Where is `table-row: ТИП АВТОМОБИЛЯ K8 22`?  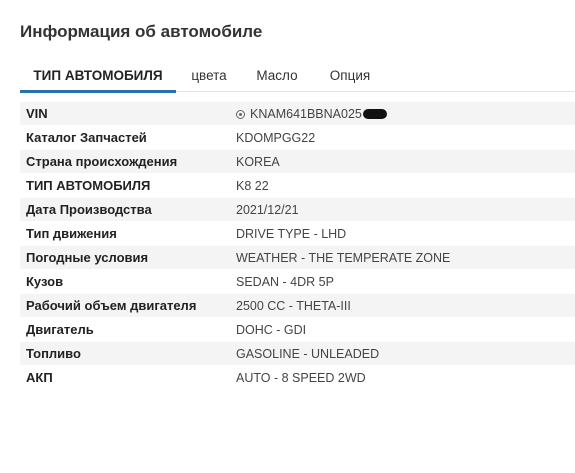 table-row: ТИП АВТОМОБИЛЯ K8 22 is located at coordinates (297, 186).